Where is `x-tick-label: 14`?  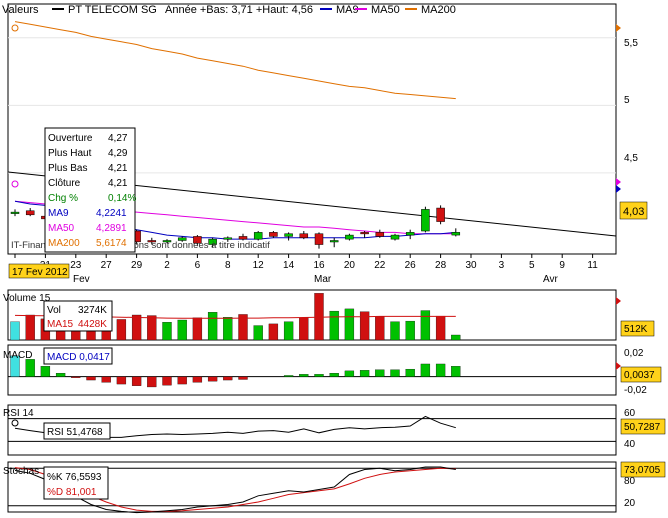 x-tick-label: 14 is located at coordinates (289, 265).